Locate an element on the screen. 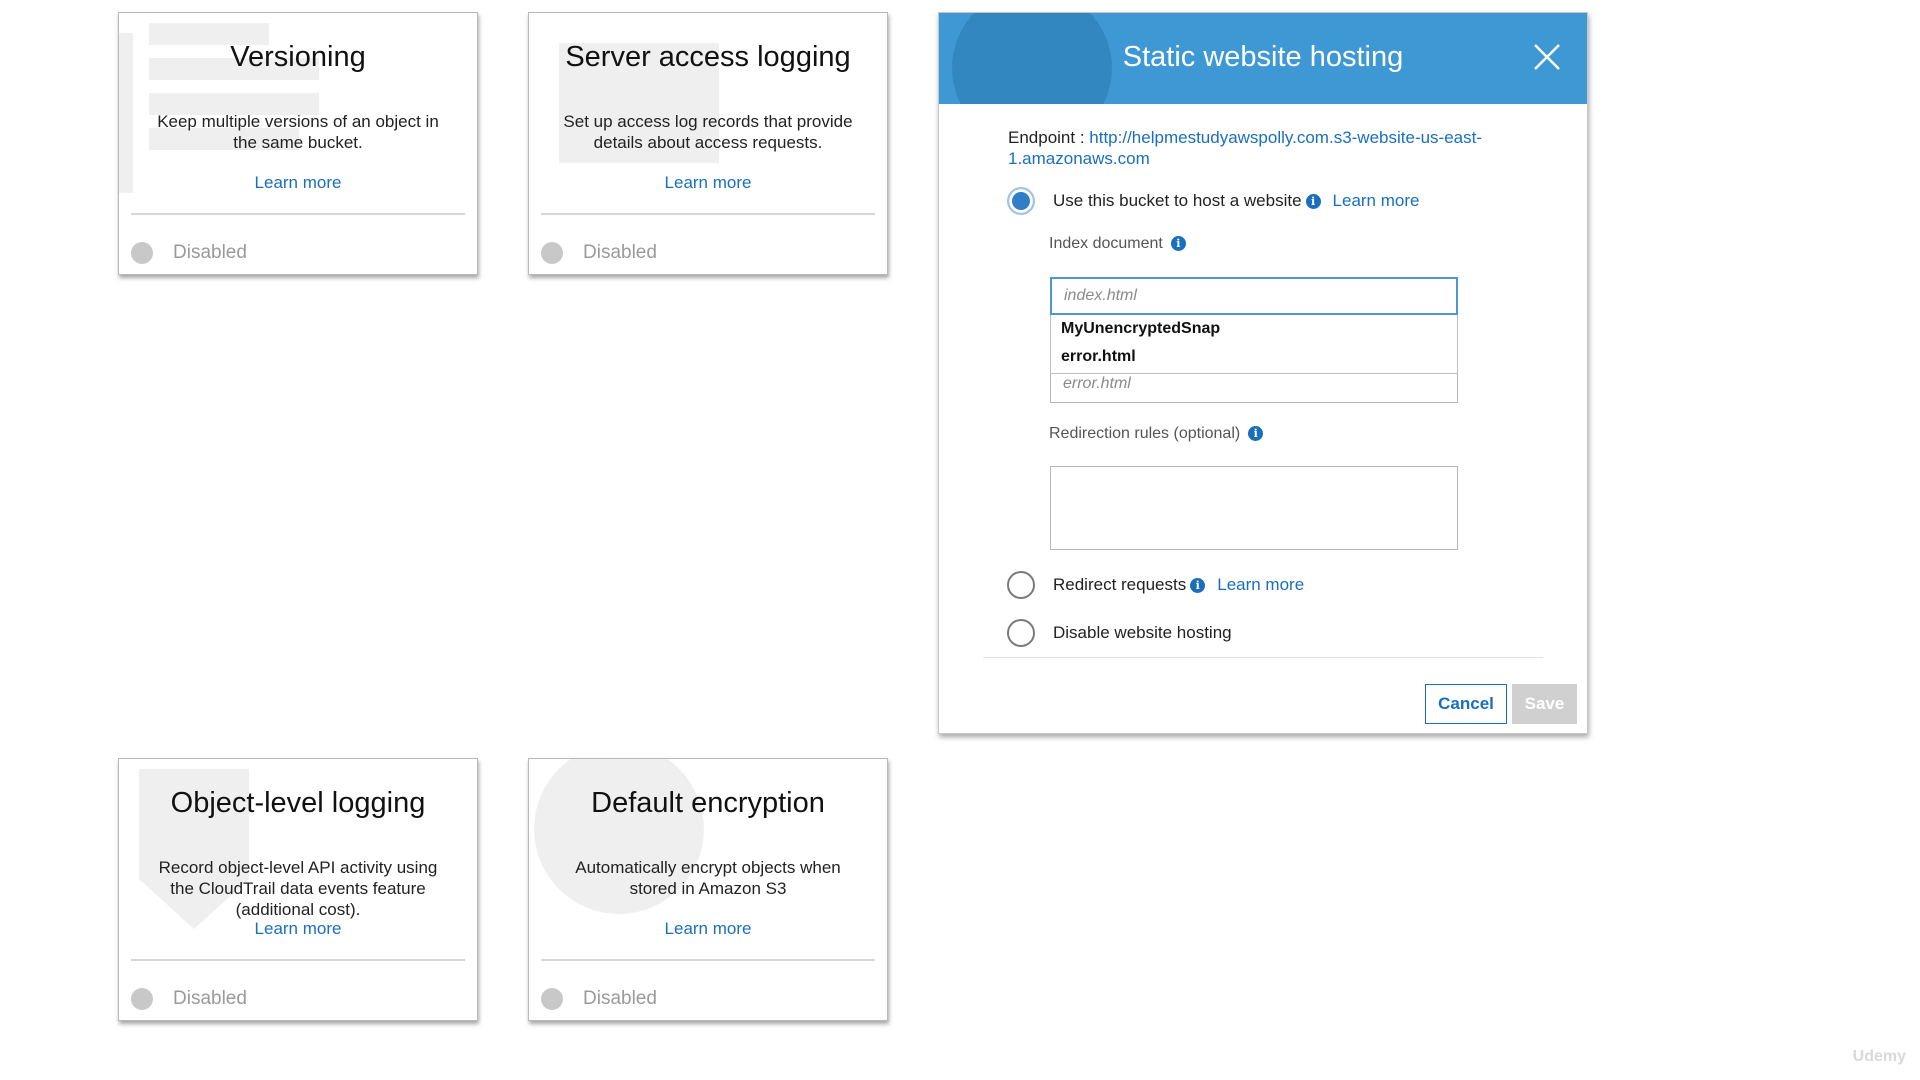 The width and height of the screenshot is (1920, 1080). card-title: Default encryption is located at coordinates (708, 803).